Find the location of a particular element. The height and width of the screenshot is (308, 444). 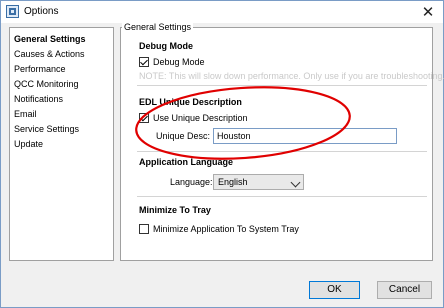

unique-desc-label: Unique Desc: is located at coordinates (183, 136).